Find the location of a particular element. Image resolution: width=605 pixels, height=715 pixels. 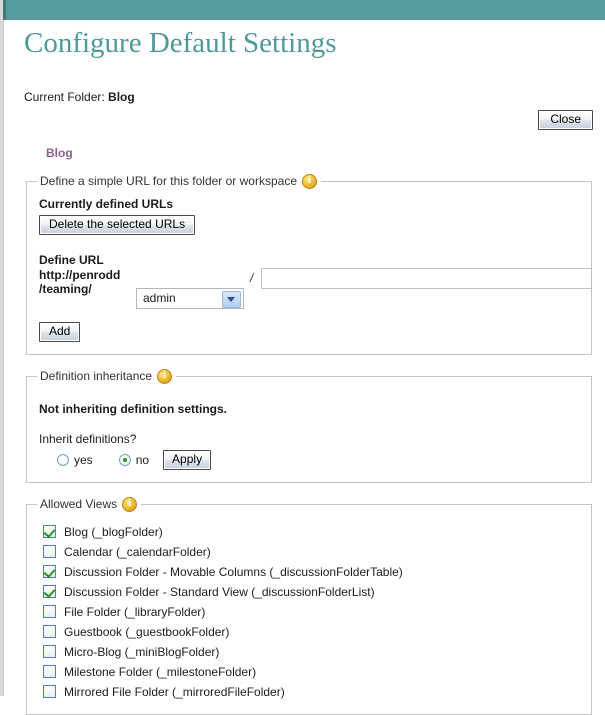

allowed-view-label: Micro-Blog (_miniBlogFolder) is located at coordinates (142, 651).